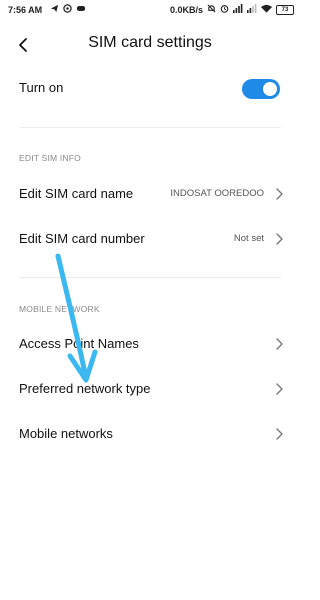 The width and height of the screenshot is (320, 600). I want to click on mobile-networks-label: Mobile networks, so click(66, 433).